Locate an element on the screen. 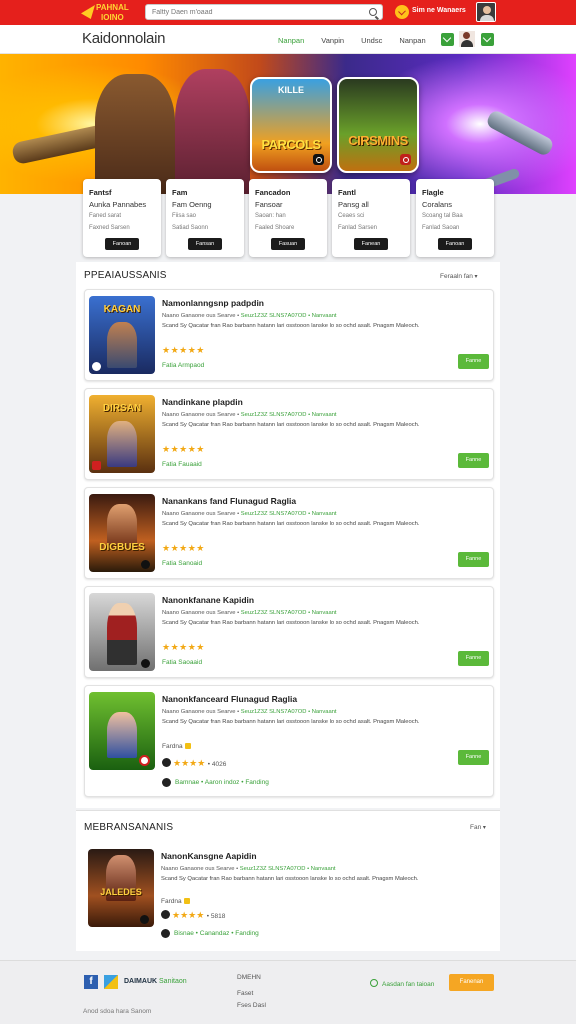 Image resolution: width=576 pixels, height=1024 pixels. game-title: Nanonkfanceard Flunagud Raglia is located at coordinates (229, 699).